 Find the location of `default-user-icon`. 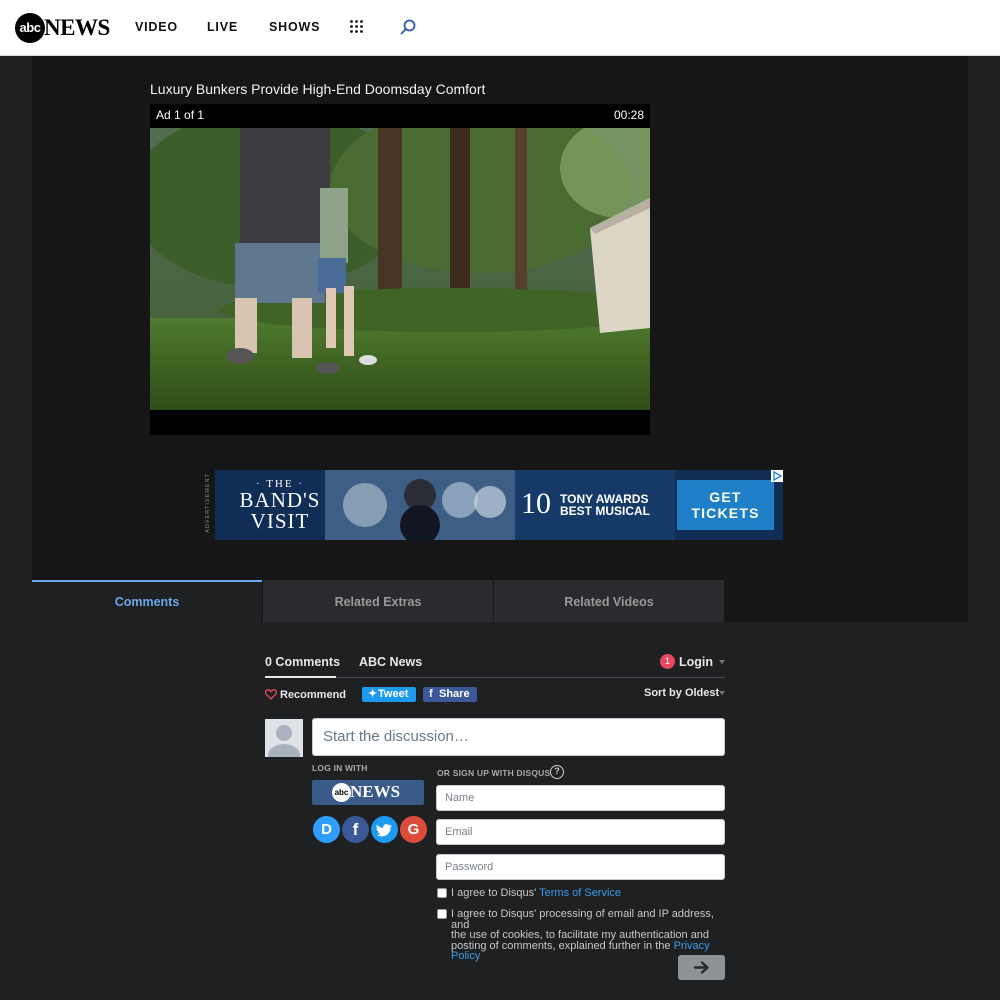

default-user-icon is located at coordinates (284, 738).